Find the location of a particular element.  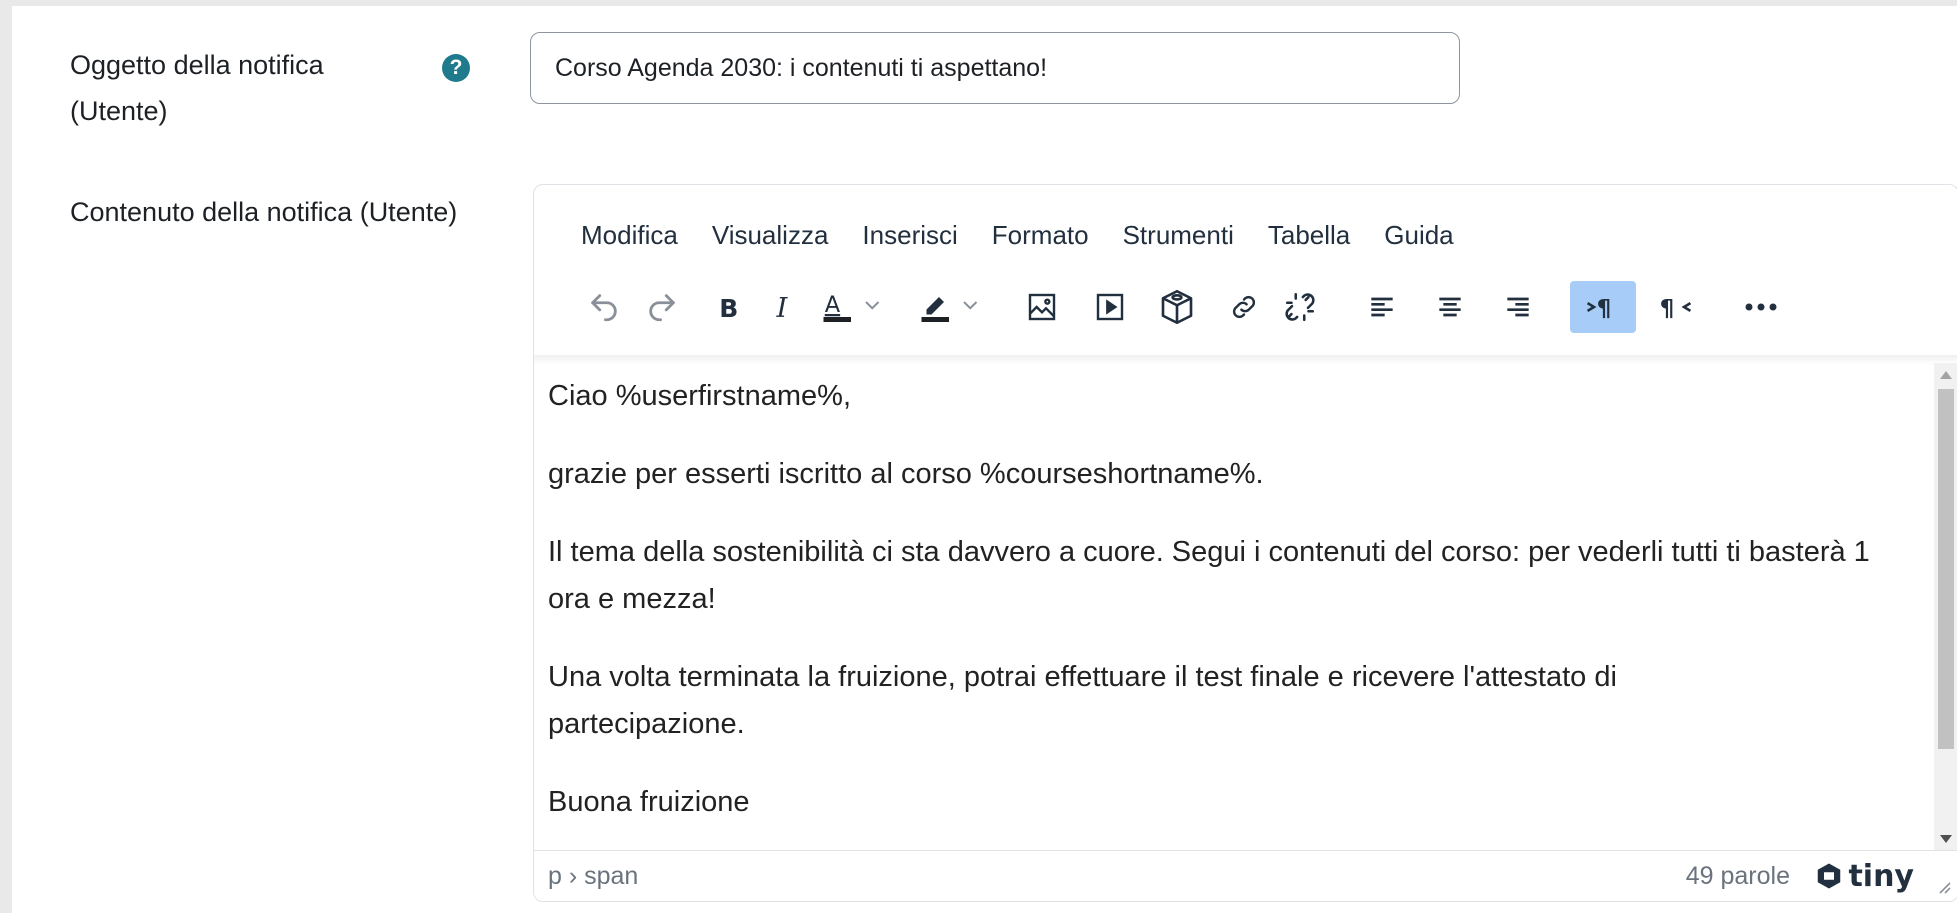

element-path: p › span is located at coordinates (593, 876).